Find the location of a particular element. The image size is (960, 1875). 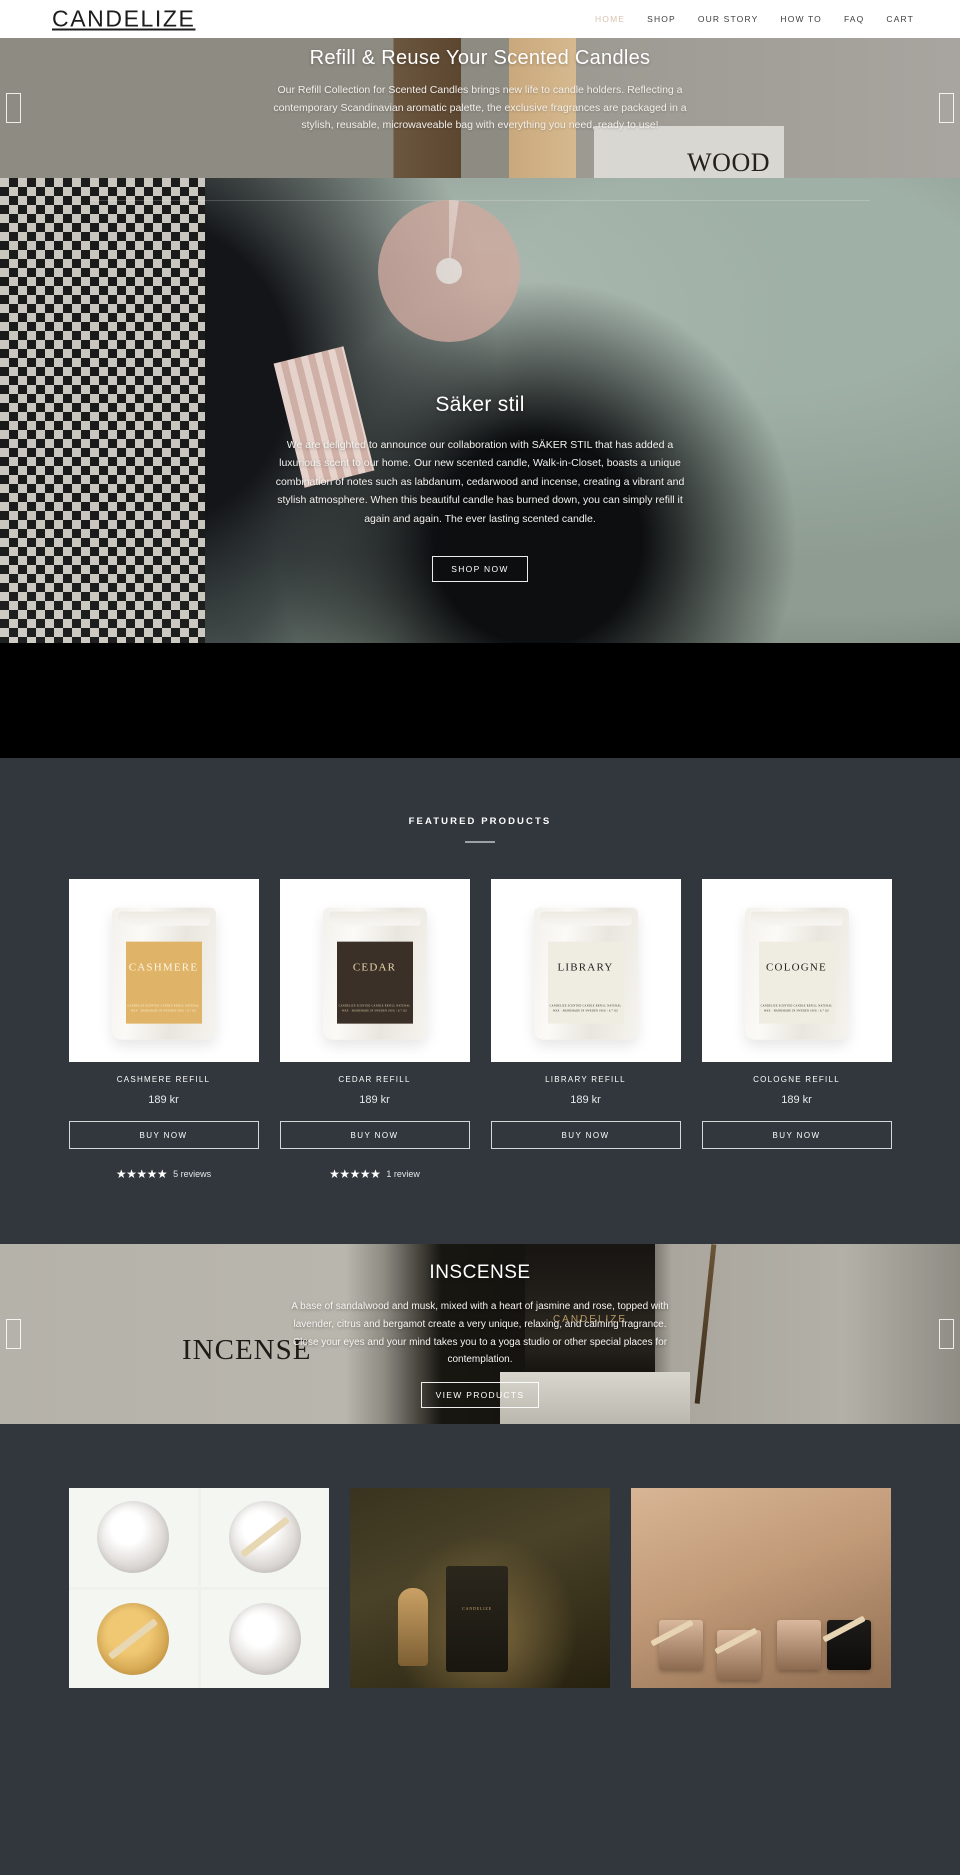

hero-refill-title: Refill & Reuse Your Scented Candles is located at coordinates (480, 58).